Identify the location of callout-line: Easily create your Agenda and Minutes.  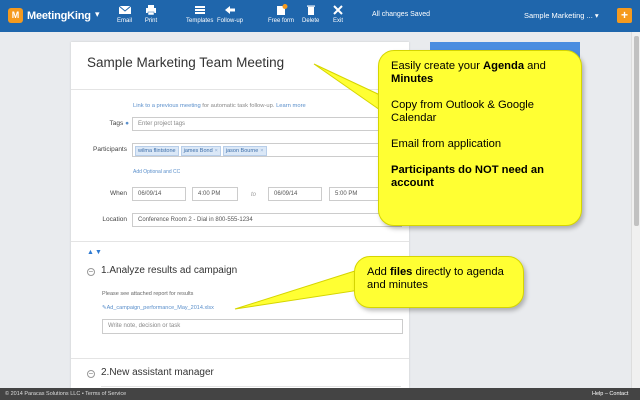
(480, 73).